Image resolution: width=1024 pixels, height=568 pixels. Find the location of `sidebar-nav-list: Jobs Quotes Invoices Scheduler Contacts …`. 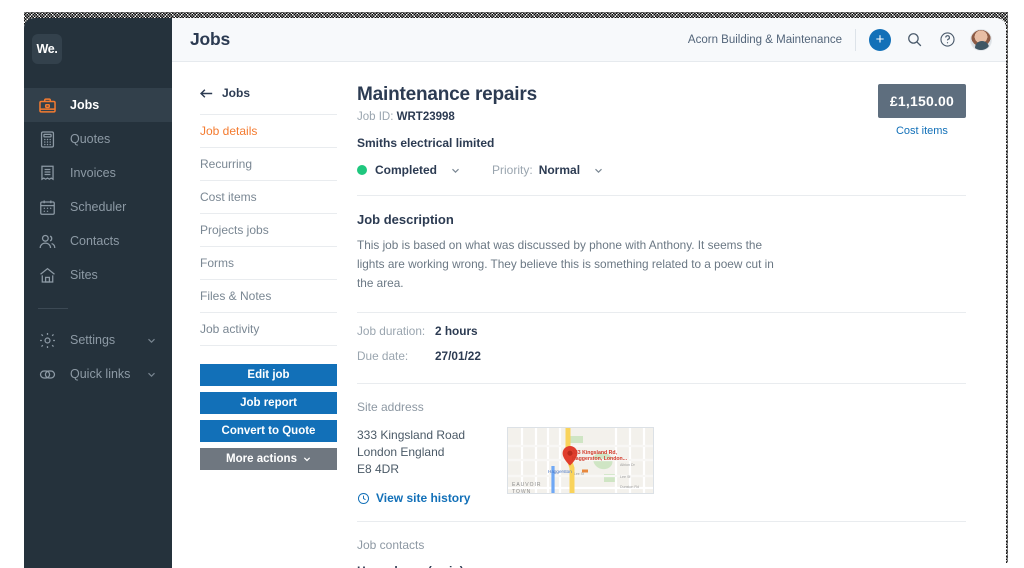

sidebar-nav-list: Jobs Quotes Invoices Scheduler Contacts … is located at coordinates (98, 239).